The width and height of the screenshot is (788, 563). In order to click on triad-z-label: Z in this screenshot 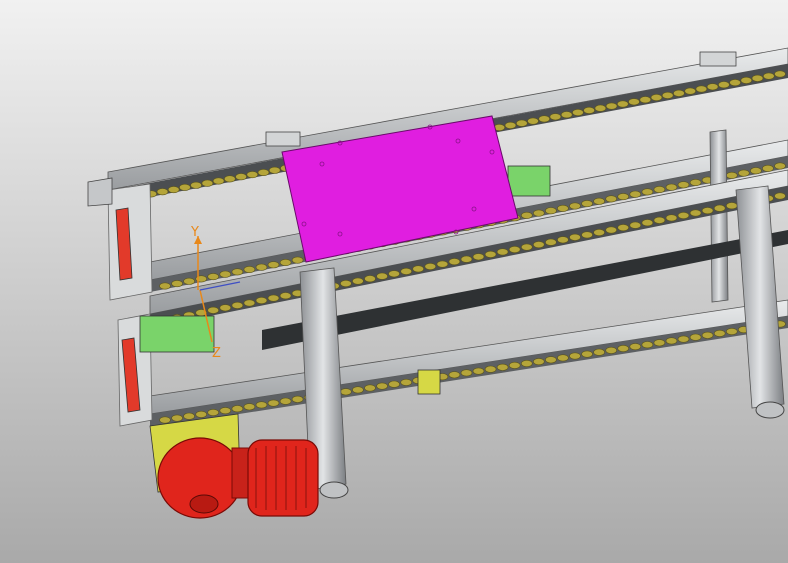, I will do `click(216, 353)`.